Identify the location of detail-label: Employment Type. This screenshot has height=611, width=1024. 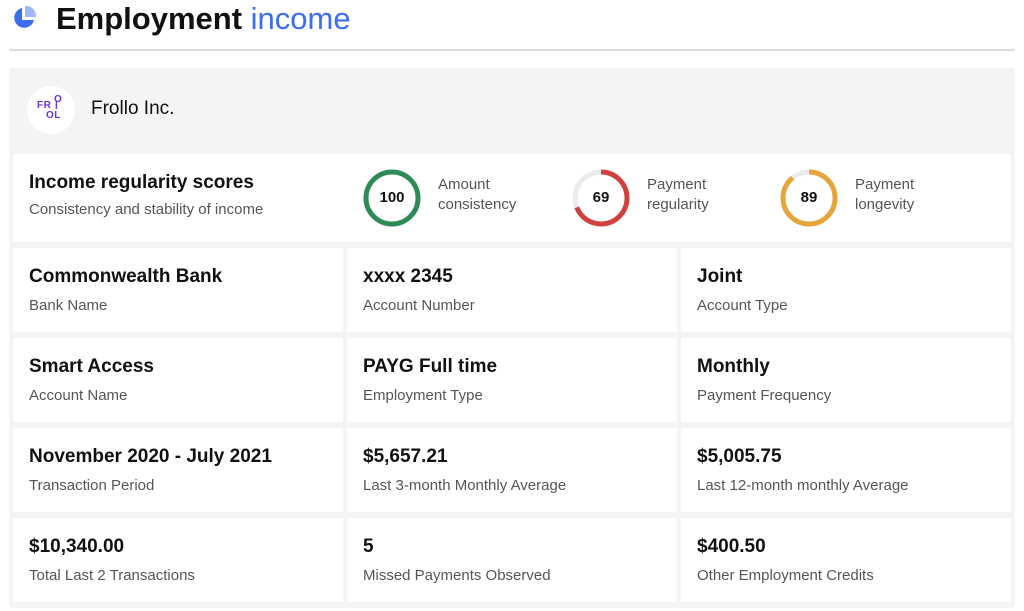
(423, 395).